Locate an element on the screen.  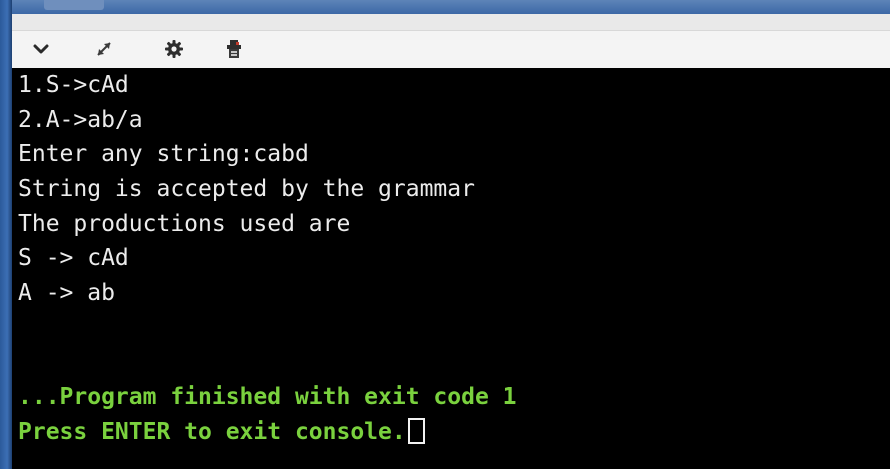
output-line: S -> cAd is located at coordinates (73, 258).